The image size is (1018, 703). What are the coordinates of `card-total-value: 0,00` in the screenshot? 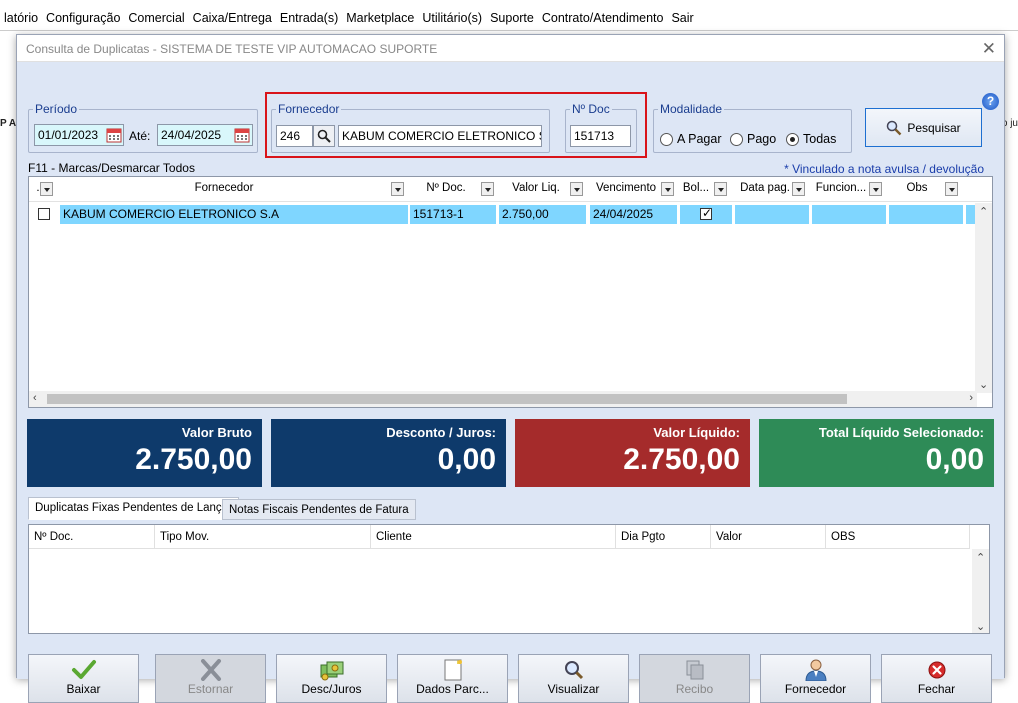 It's located at (954, 459).